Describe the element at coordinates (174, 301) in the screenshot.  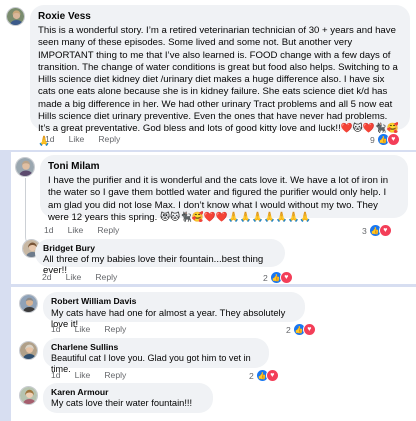
I see `comment-author: Robert William Davis` at that location.